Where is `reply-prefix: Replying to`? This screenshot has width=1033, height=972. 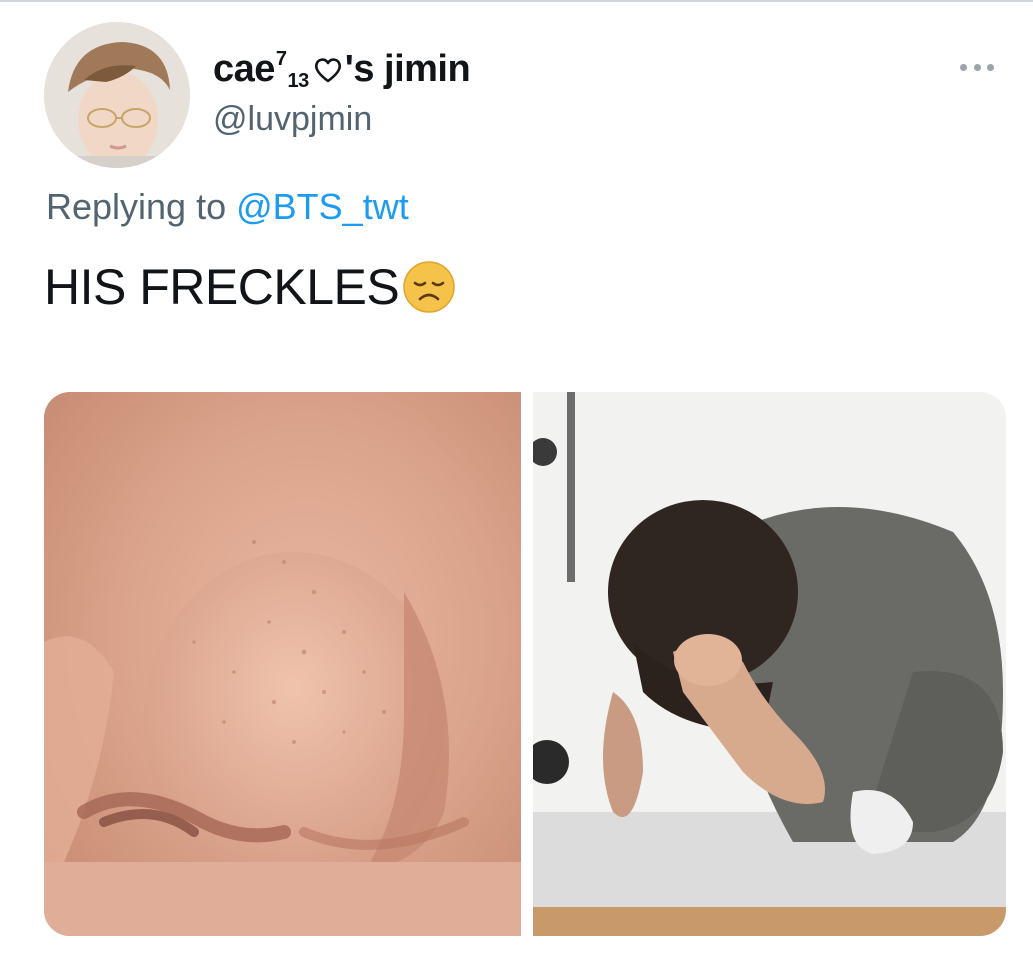
reply-prefix: Replying to is located at coordinates (136, 206).